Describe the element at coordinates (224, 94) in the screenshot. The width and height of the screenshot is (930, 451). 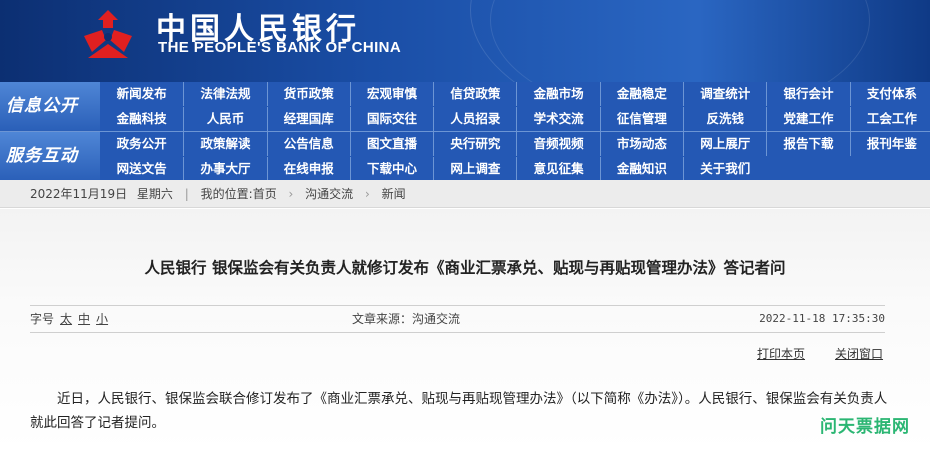
I see `nav-item-laws: 法律法规` at that location.